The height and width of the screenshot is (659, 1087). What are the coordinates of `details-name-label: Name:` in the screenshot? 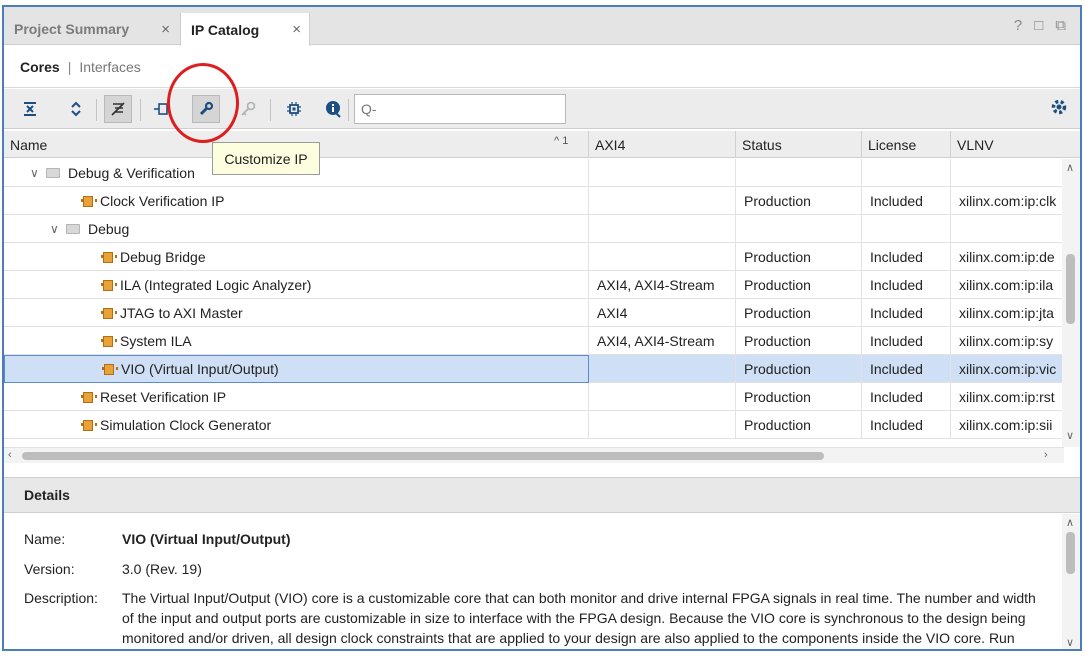 It's located at (45, 539).